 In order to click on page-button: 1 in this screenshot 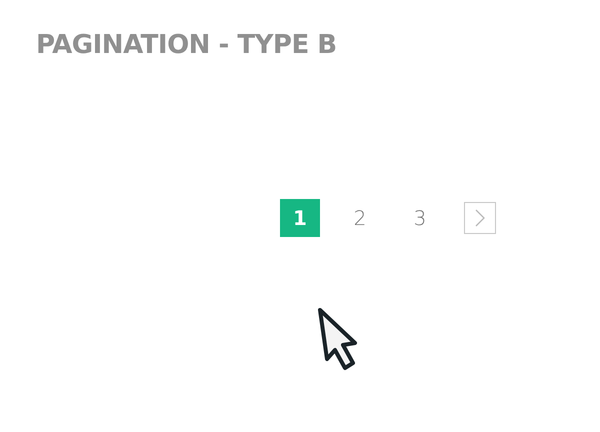, I will do `click(300, 218)`.